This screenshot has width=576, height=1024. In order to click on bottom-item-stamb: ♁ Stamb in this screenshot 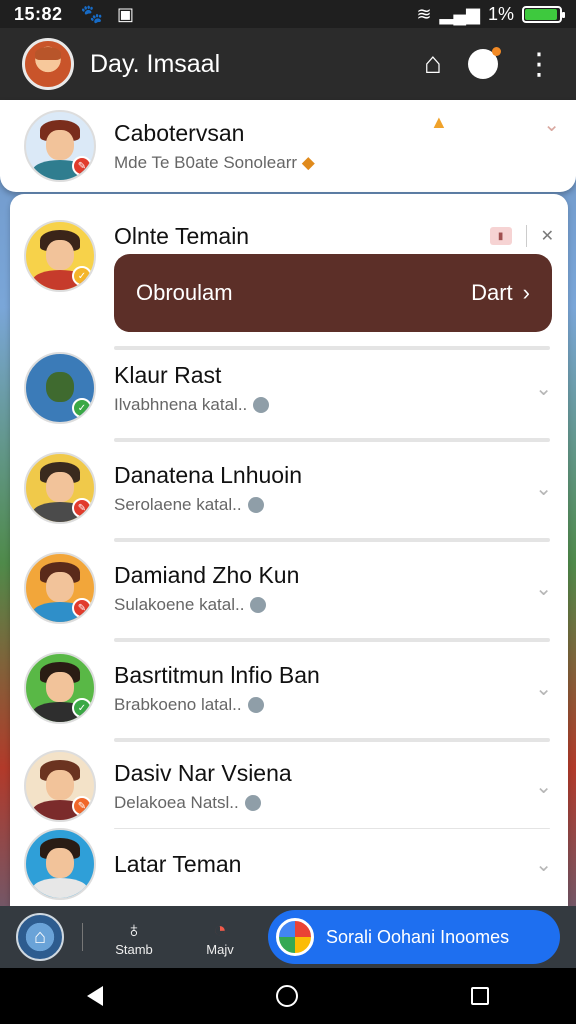, I will do `click(134, 936)`.